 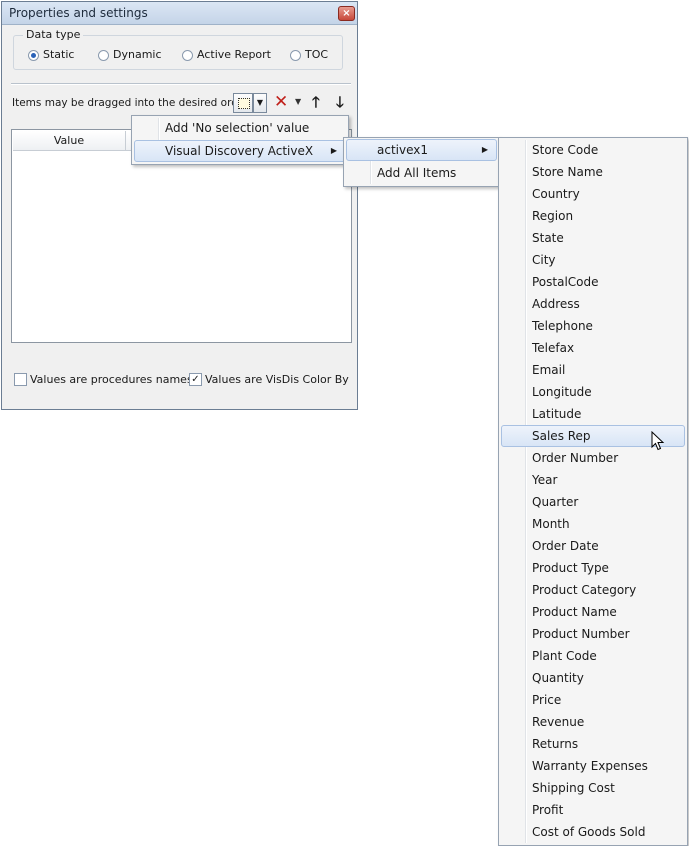 What do you see at coordinates (33, 55) in the screenshot?
I see `radio-static` at bounding box center [33, 55].